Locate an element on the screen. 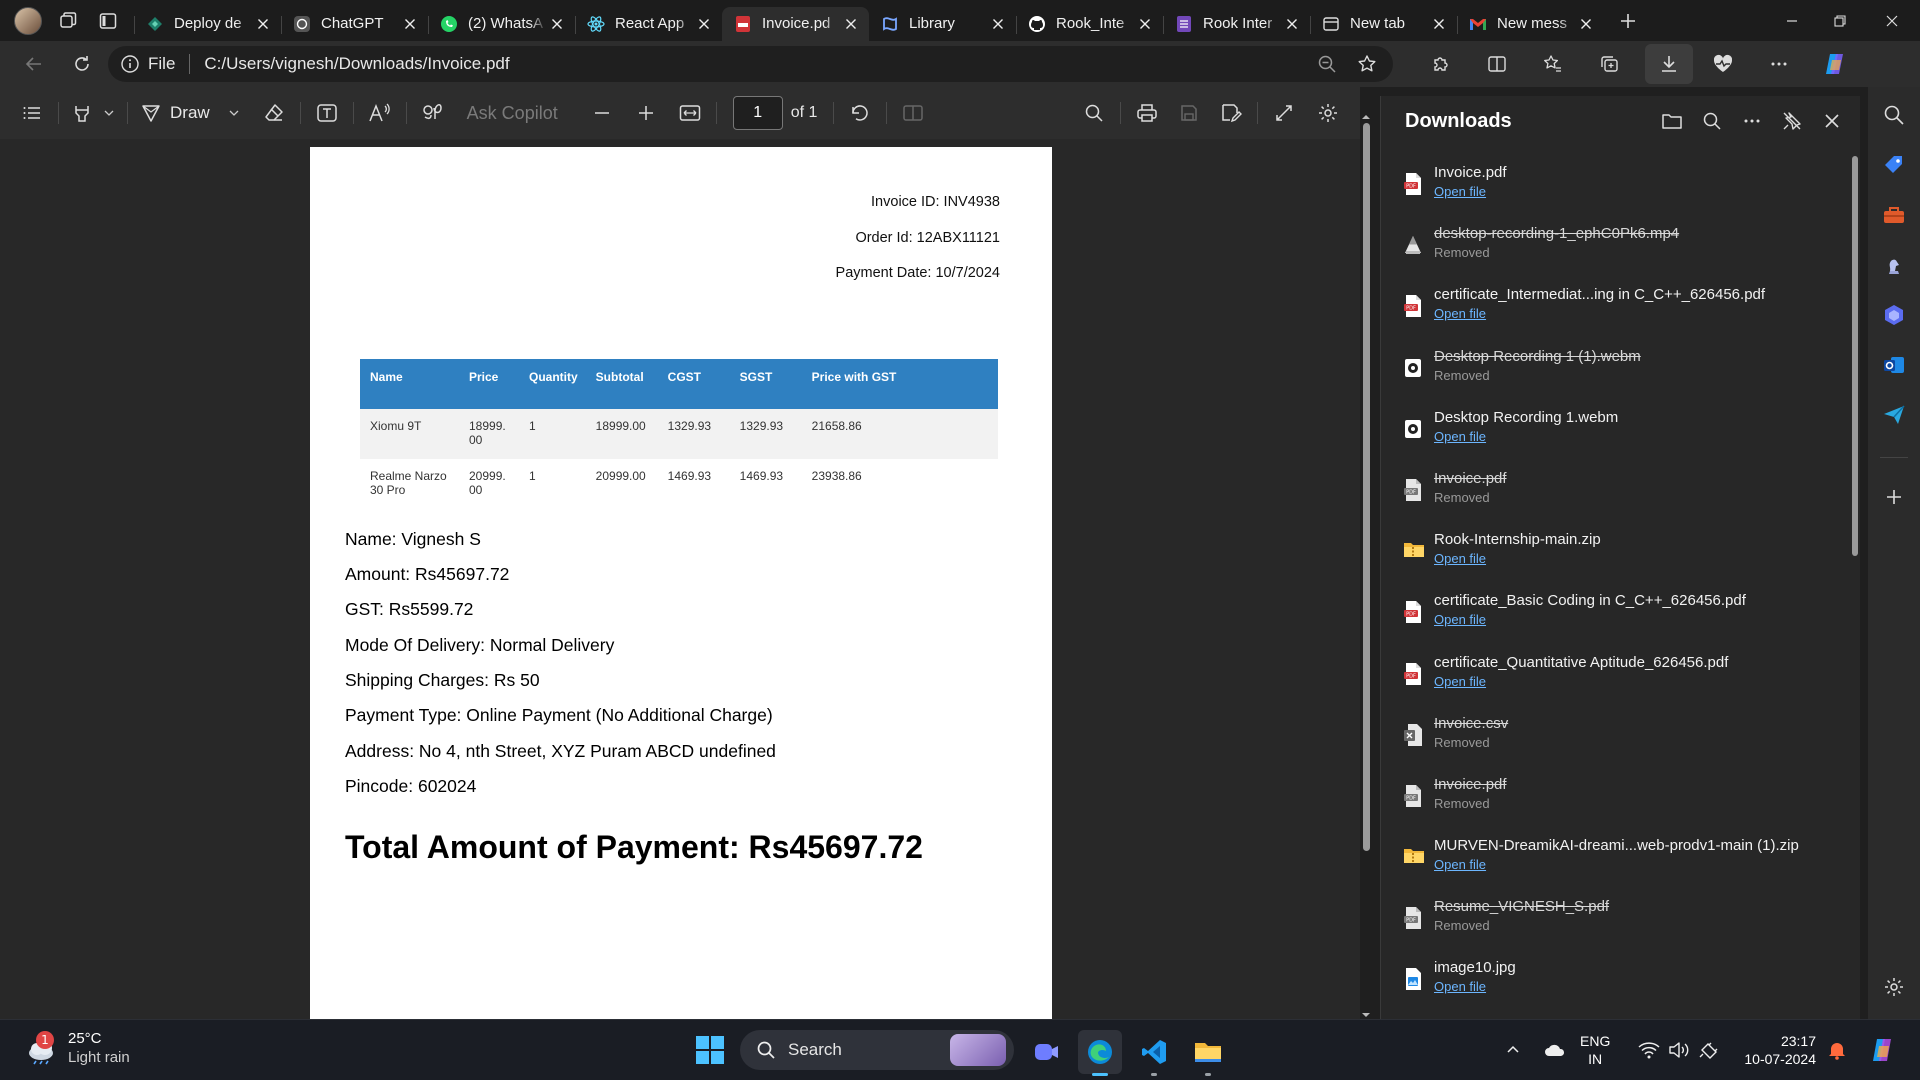  sidebar-add-button is located at coordinates (1894, 497).